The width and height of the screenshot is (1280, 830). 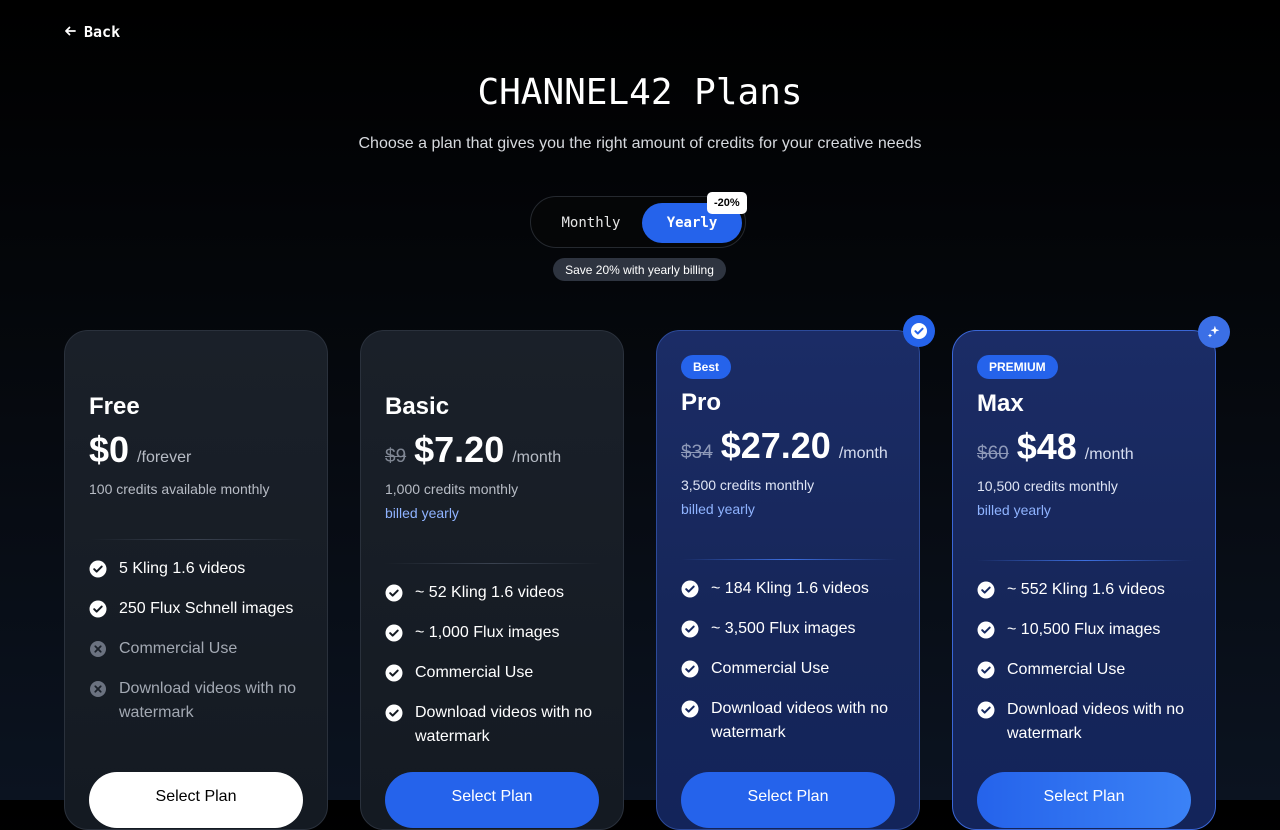 What do you see at coordinates (639, 269) in the screenshot?
I see `save-note: Save 20% with yearly billing` at bounding box center [639, 269].